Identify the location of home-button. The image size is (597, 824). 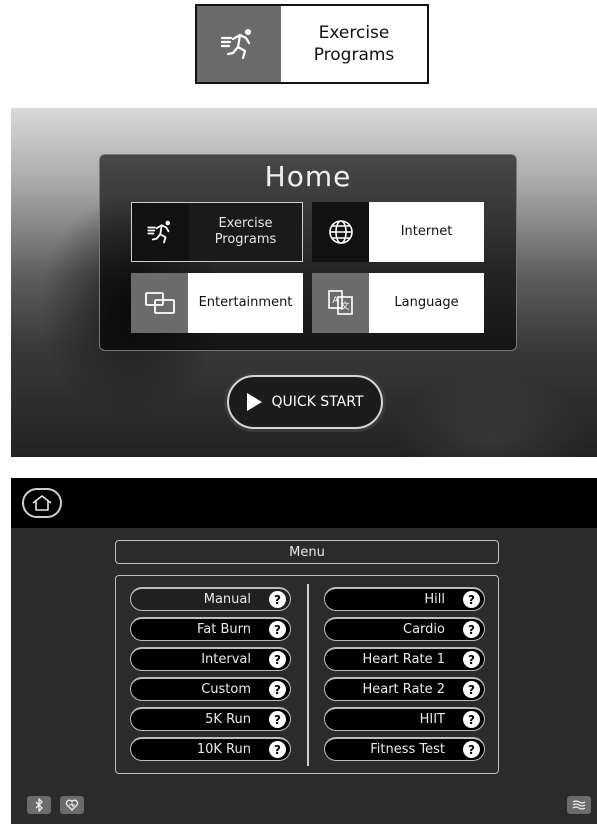
(42, 503).